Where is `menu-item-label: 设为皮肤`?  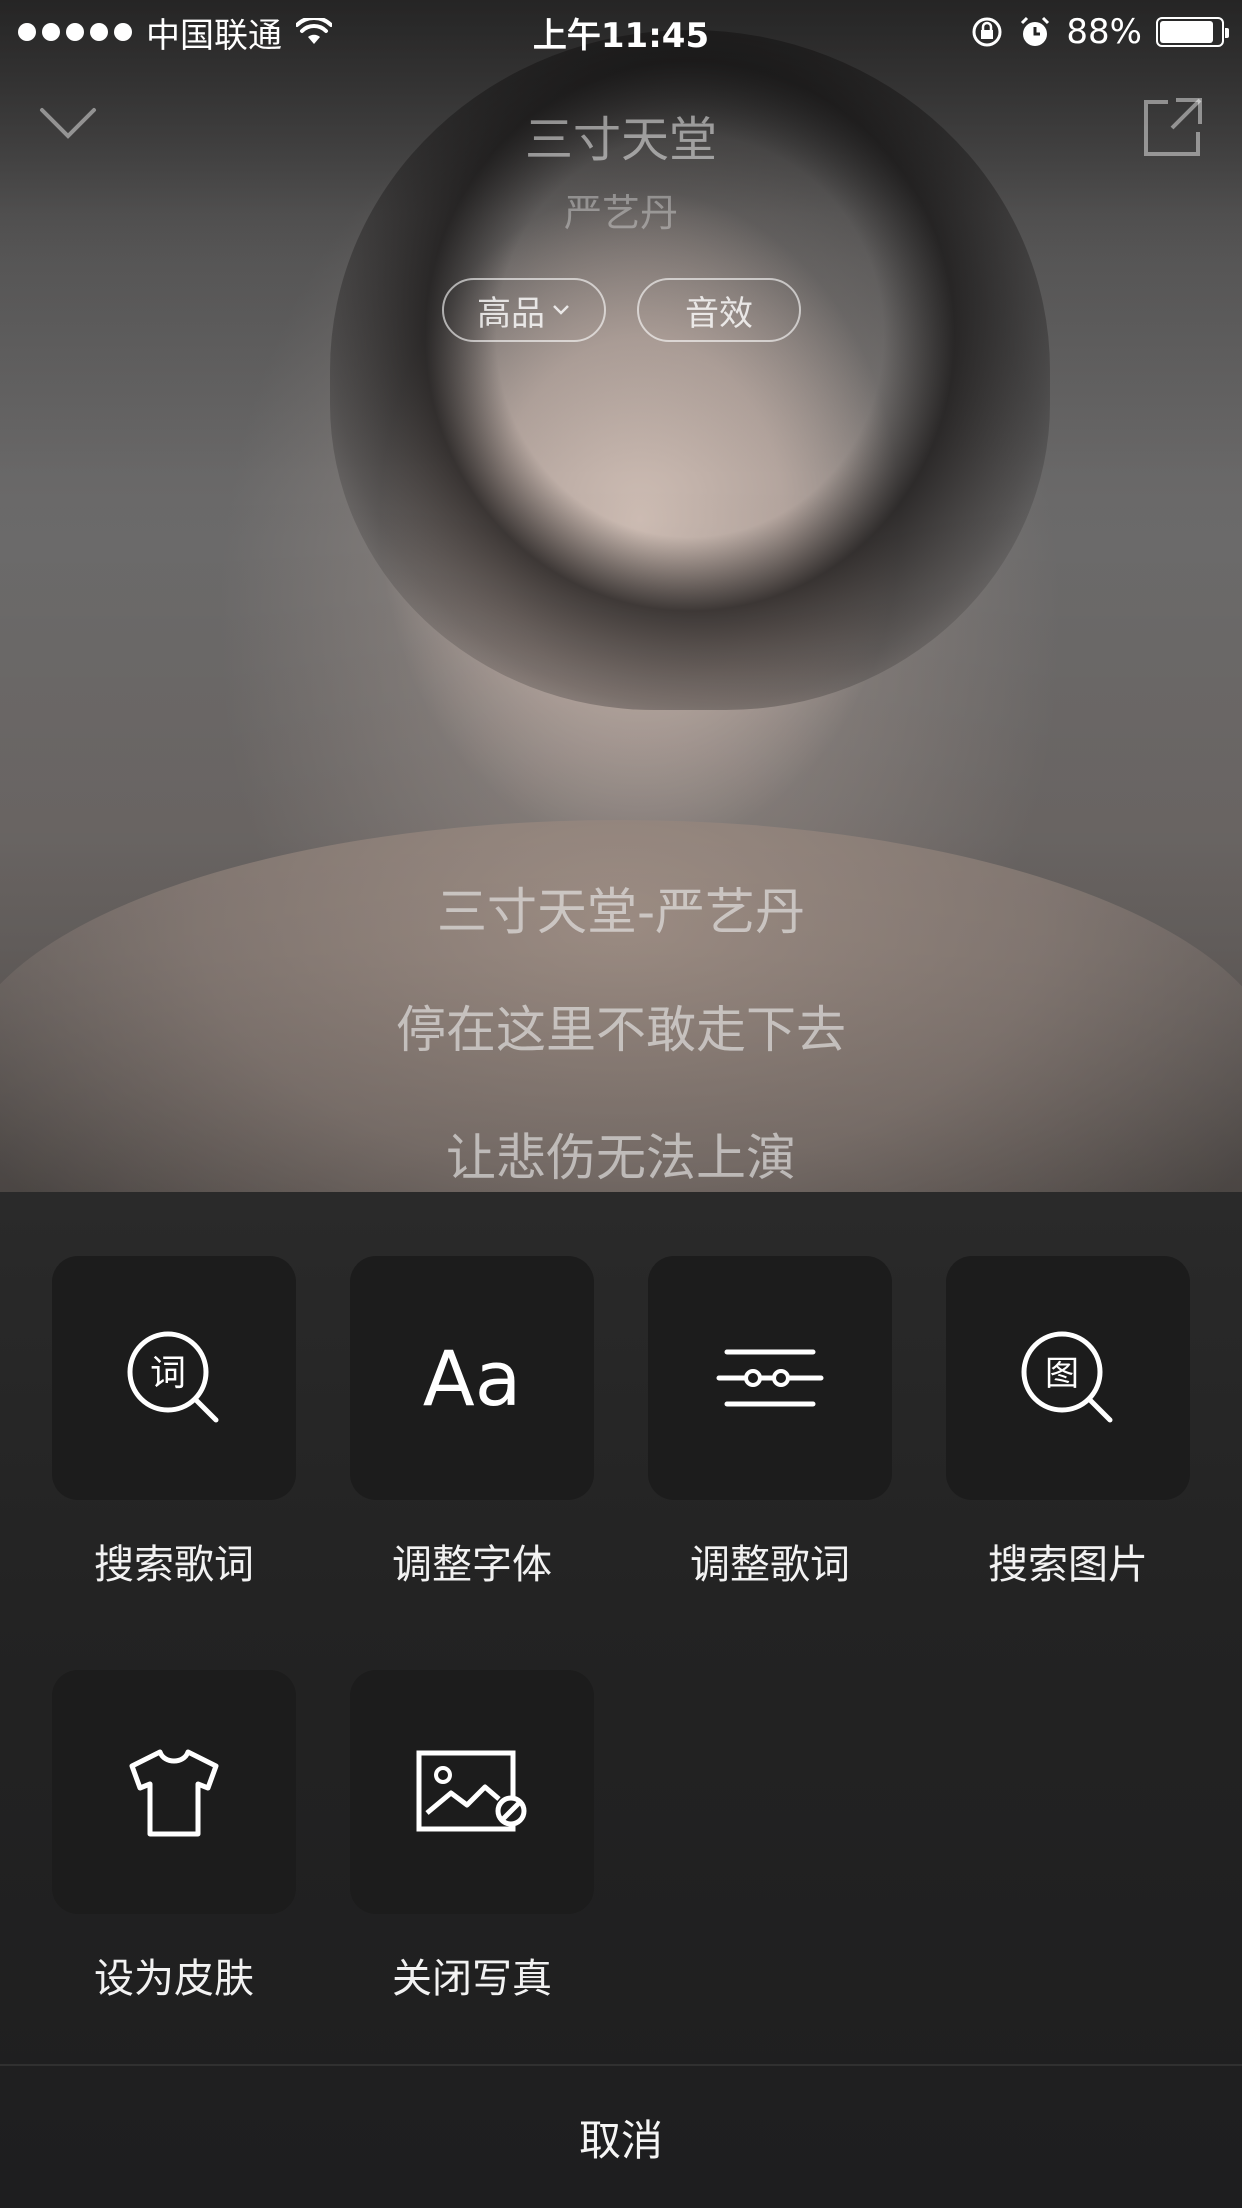
menu-item-label: 设为皮肤 is located at coordinates (174, 1979).